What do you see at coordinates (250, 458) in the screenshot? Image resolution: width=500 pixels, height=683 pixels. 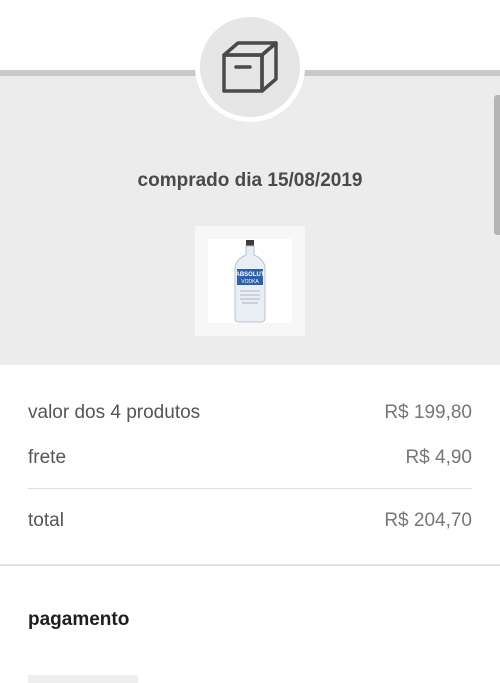 I see `shipping-row: frete R$ 4,90` at bounding box center [250, 458].